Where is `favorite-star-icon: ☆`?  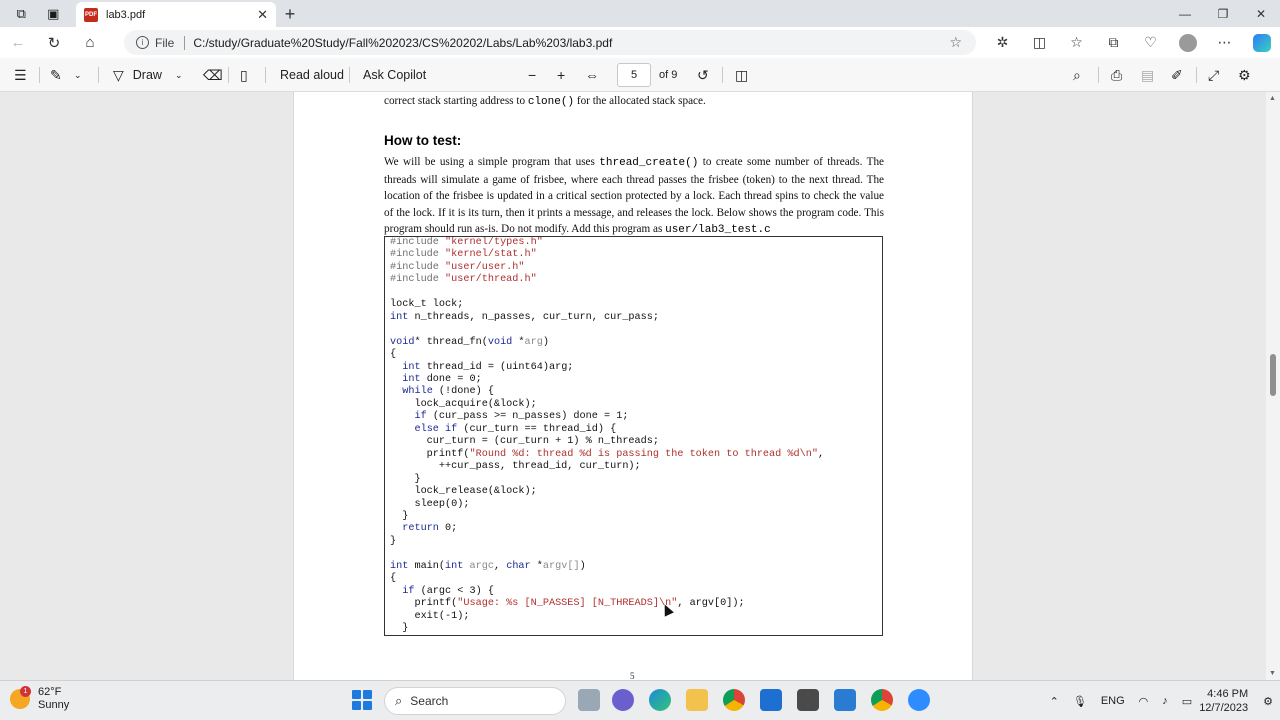 favorite-star-icon: ☆ is located at coordinates (955, 42).